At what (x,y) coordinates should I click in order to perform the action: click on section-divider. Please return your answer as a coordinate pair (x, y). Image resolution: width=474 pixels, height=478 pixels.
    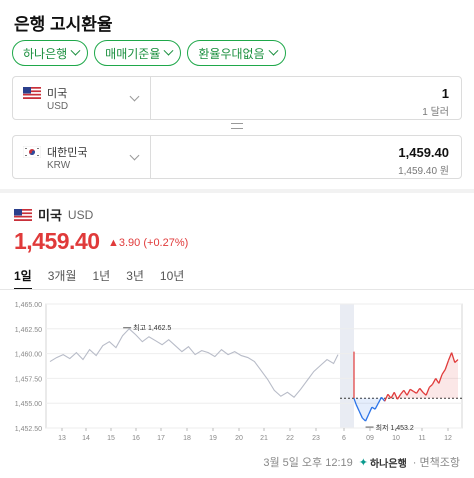
    Looking at the image, I should click on (237, 191).